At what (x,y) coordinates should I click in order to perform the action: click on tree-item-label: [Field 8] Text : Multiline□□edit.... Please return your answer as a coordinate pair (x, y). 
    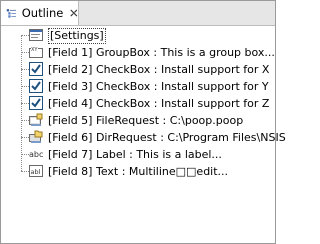
    Looking at the image, I should click on (138, 171).